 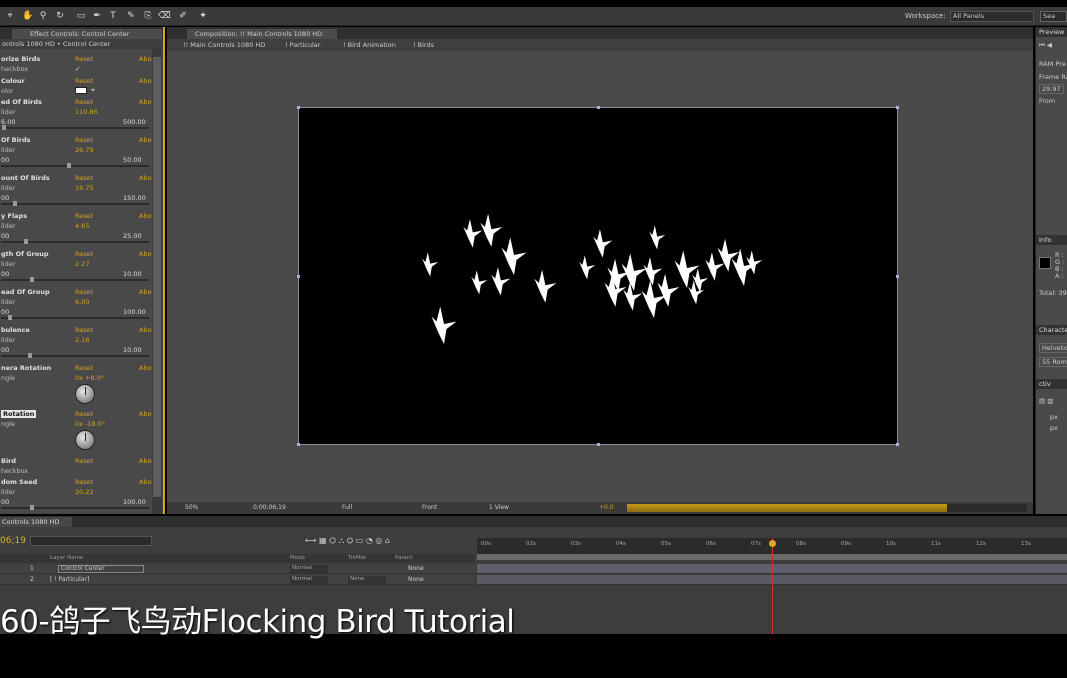 I want to click on col-mode: Mode, so click(x=297, y=558).